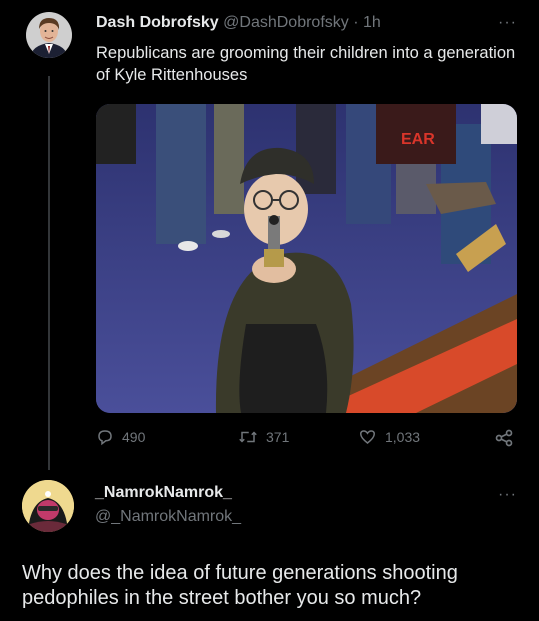 This screenshot has height=621, width=539. I want to click on author-avatar-image, so click(49, 35).